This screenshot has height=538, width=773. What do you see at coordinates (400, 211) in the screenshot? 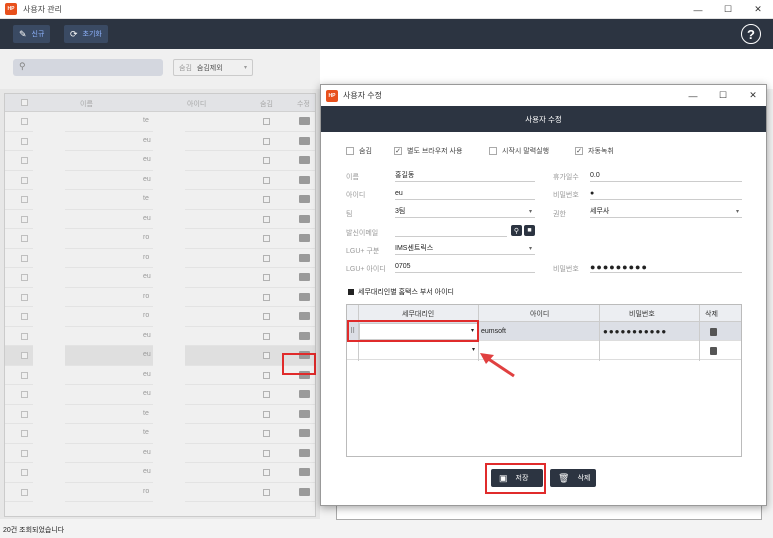
I see `team-value: 3팀` at bounding box center [400, 211].